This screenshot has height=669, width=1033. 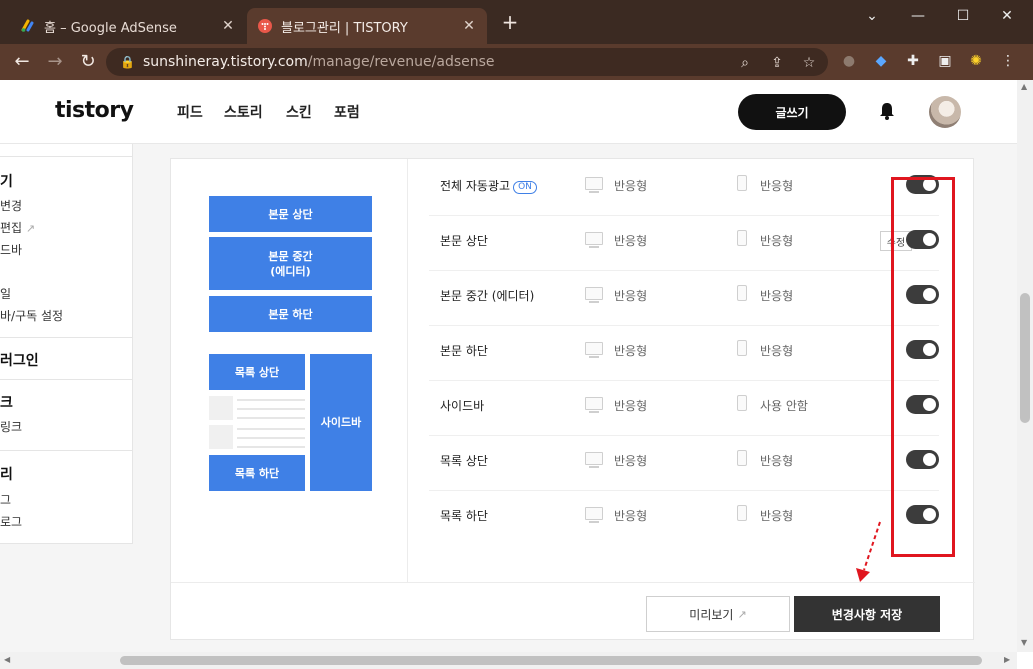 What do you see at coordinates (1007, 16) in the screenshot?
I see `close-window-icon: ✕` at bounding box center [1007, 16].